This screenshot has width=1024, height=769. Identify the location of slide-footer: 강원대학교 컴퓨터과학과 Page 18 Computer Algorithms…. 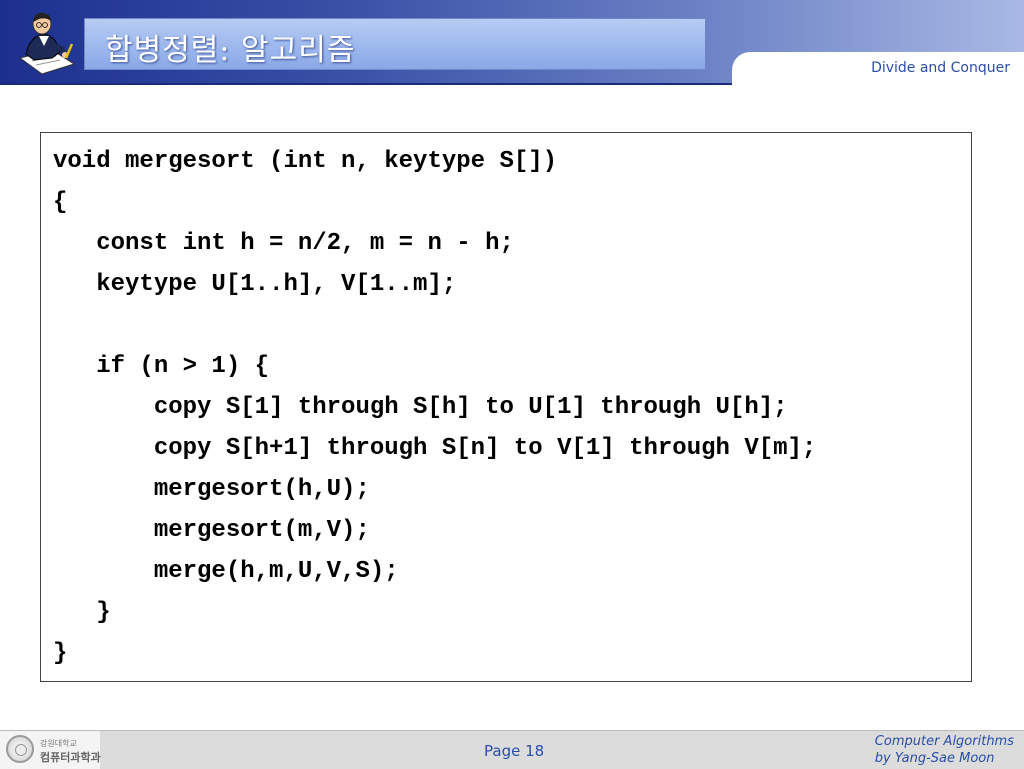
(512, 749).